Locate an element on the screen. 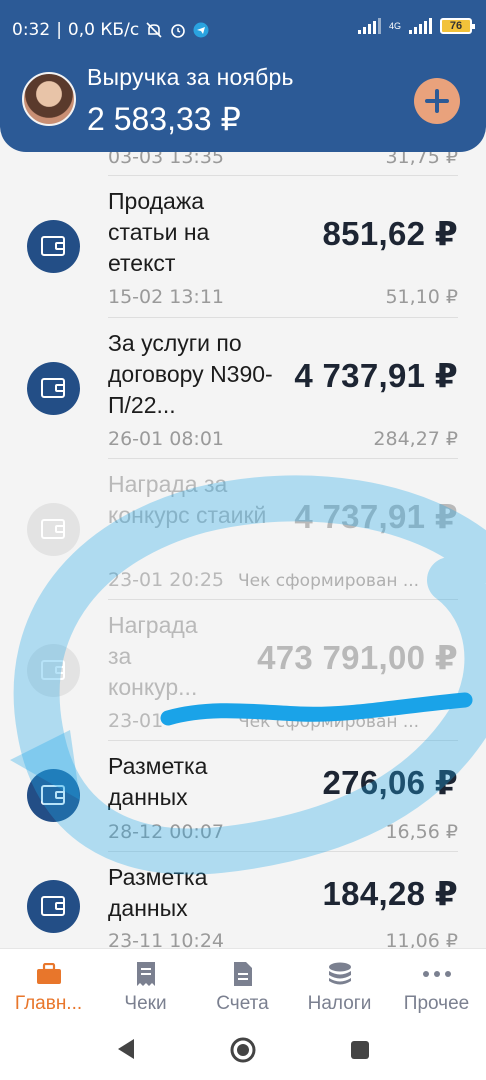 The height and width of the screenshot is (1080, 486). transaction-tax: 11,06 ₽ is located at coordinates (421, 939).